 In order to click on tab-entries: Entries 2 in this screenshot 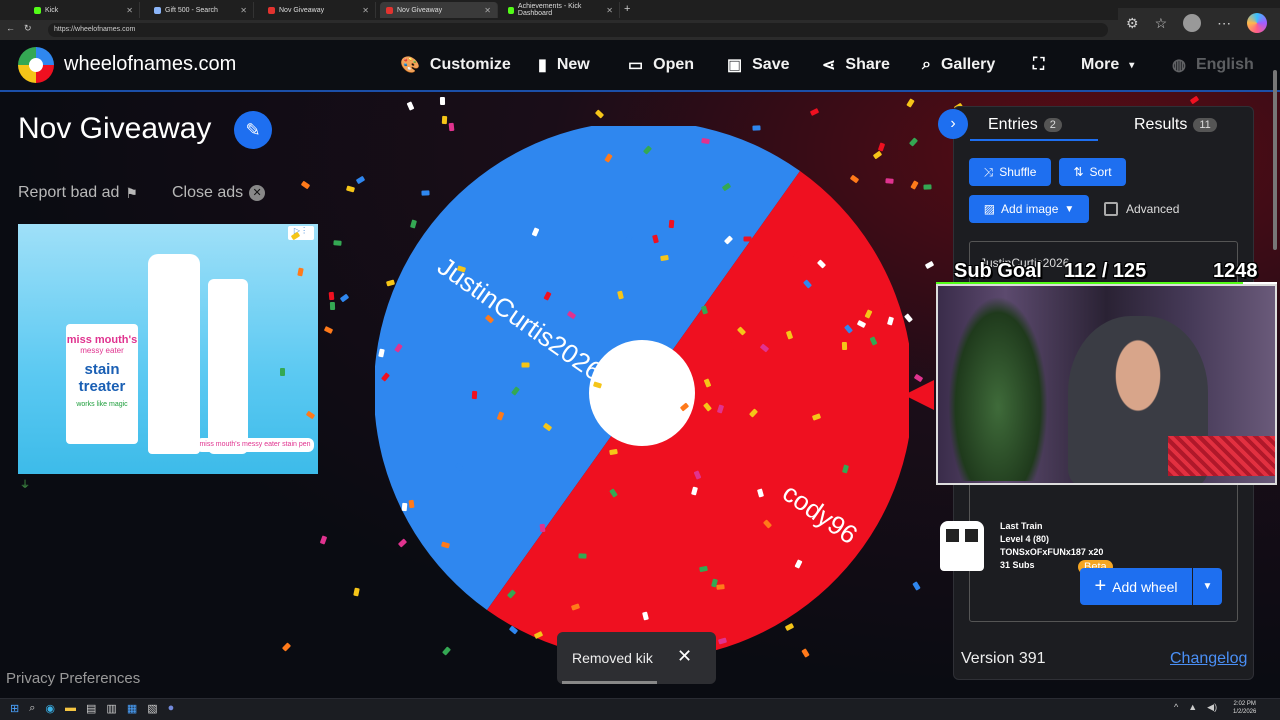, I will do `click(1025, 125)`.